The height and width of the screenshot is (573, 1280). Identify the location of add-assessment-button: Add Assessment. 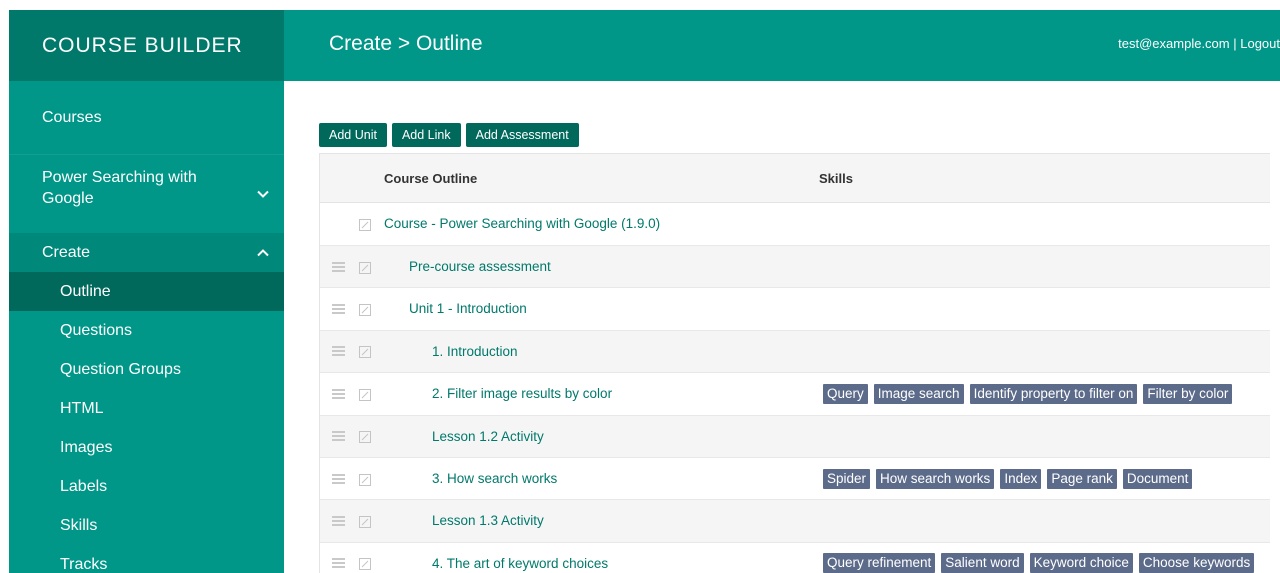
(522, 135).